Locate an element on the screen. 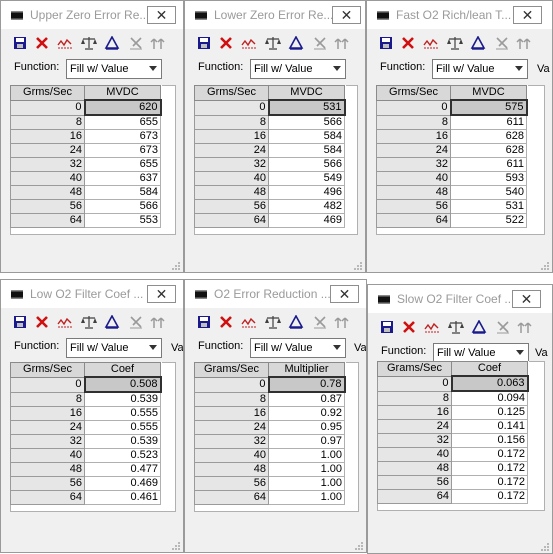 Image resolution: width=553 pixels, height=554 pixels. column-header: Multiplier is located at coordinates (306, 370).